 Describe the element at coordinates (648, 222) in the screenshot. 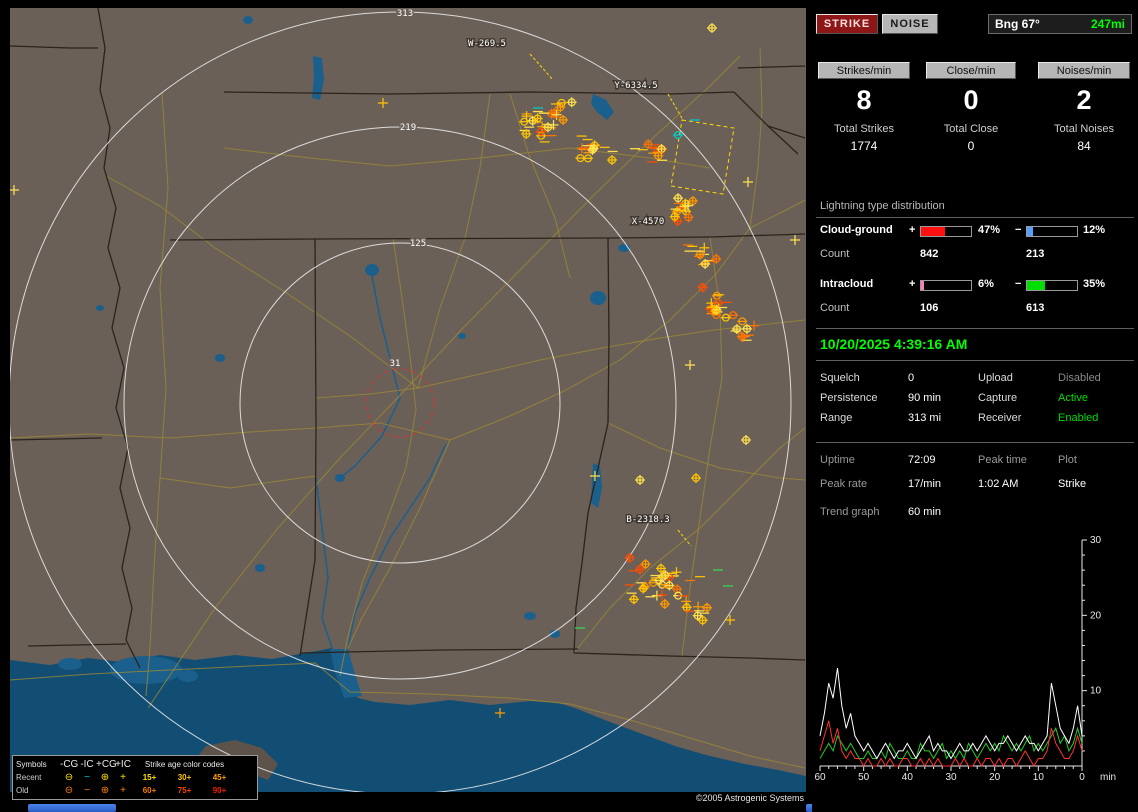

I see `storm-cell-label: X-4570` at that location.